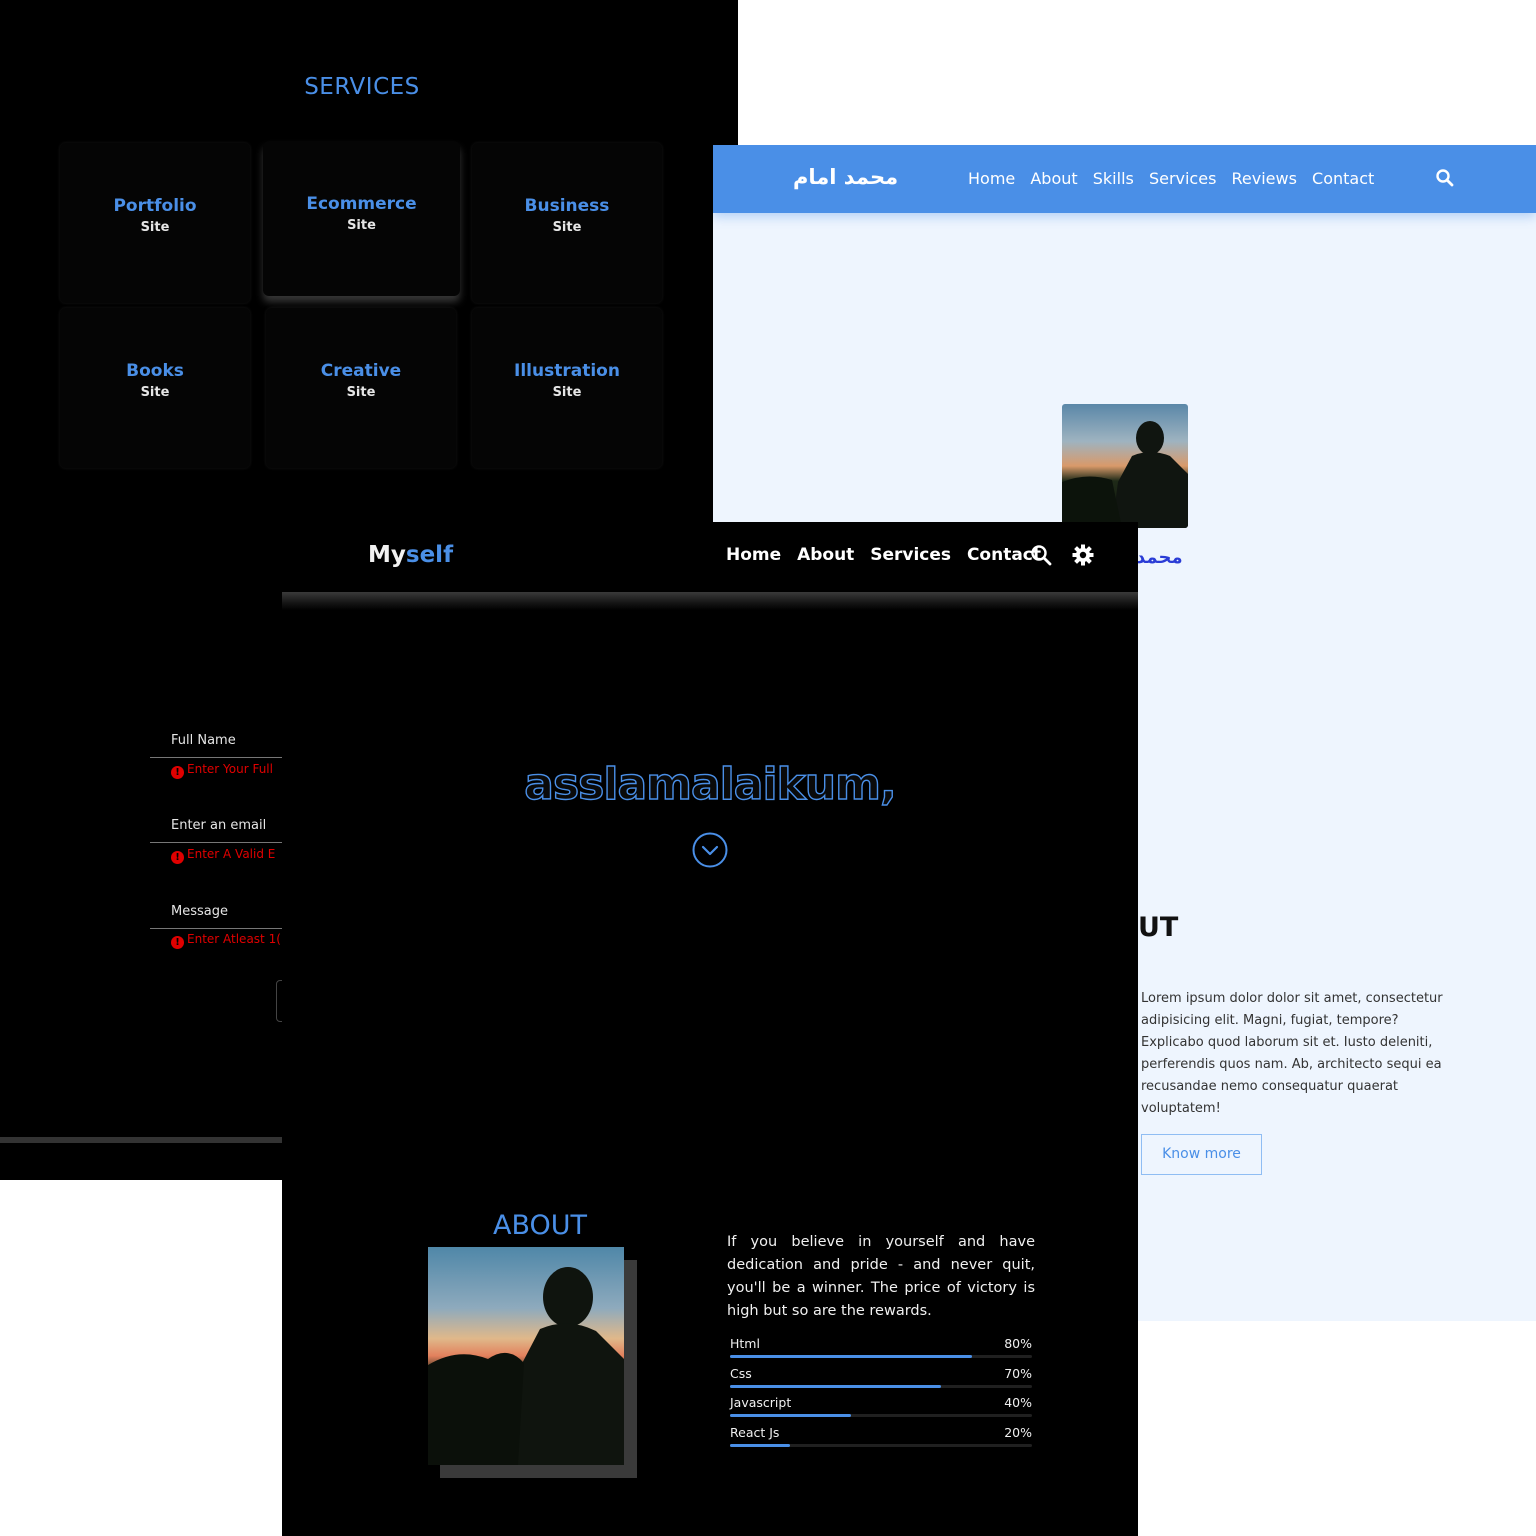 The width and height of the screenshot is (1536, 1536). What do you see at coordinates (203, 740) in the screenshot?
I see `full-name-label: Full Name` at bounding box center [203, 740].